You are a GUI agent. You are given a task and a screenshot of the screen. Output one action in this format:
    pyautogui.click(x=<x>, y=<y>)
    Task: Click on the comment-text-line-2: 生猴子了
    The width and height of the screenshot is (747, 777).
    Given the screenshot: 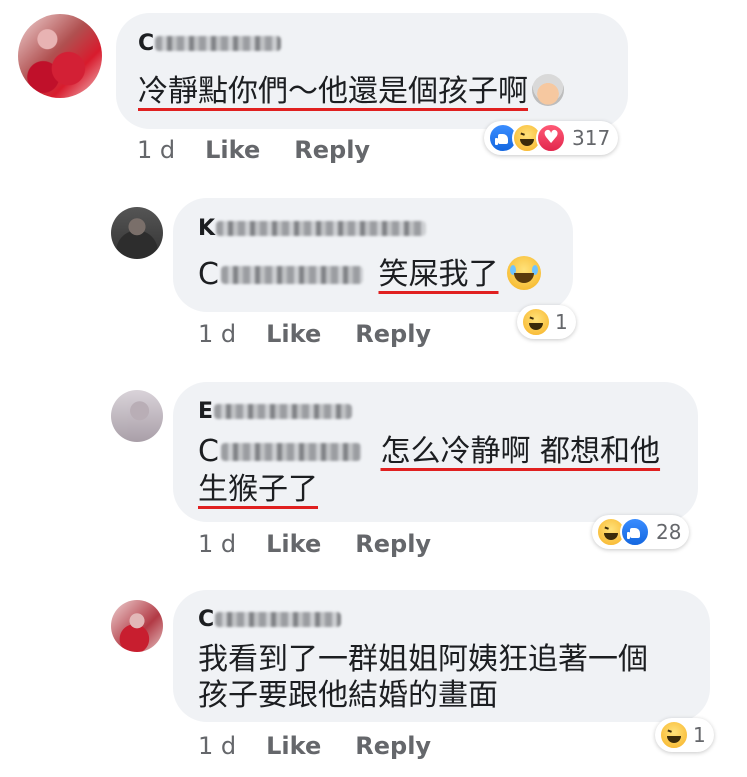 What is the action you would take?
    pyautogui.click(x=258, y=490)
    